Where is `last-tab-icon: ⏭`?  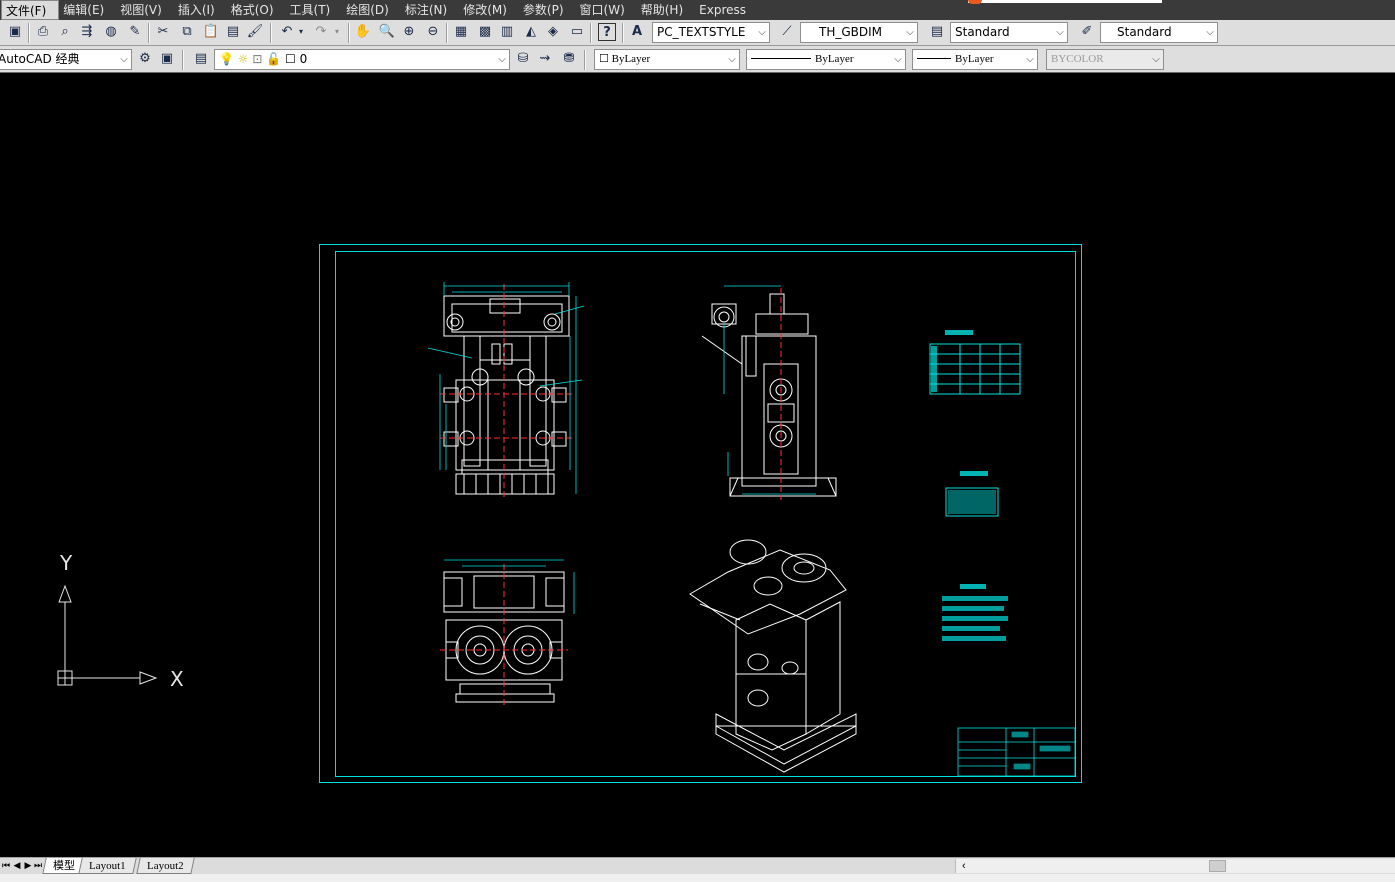 last-tab-icon: ⏭ is located at coordinates (38, 866).